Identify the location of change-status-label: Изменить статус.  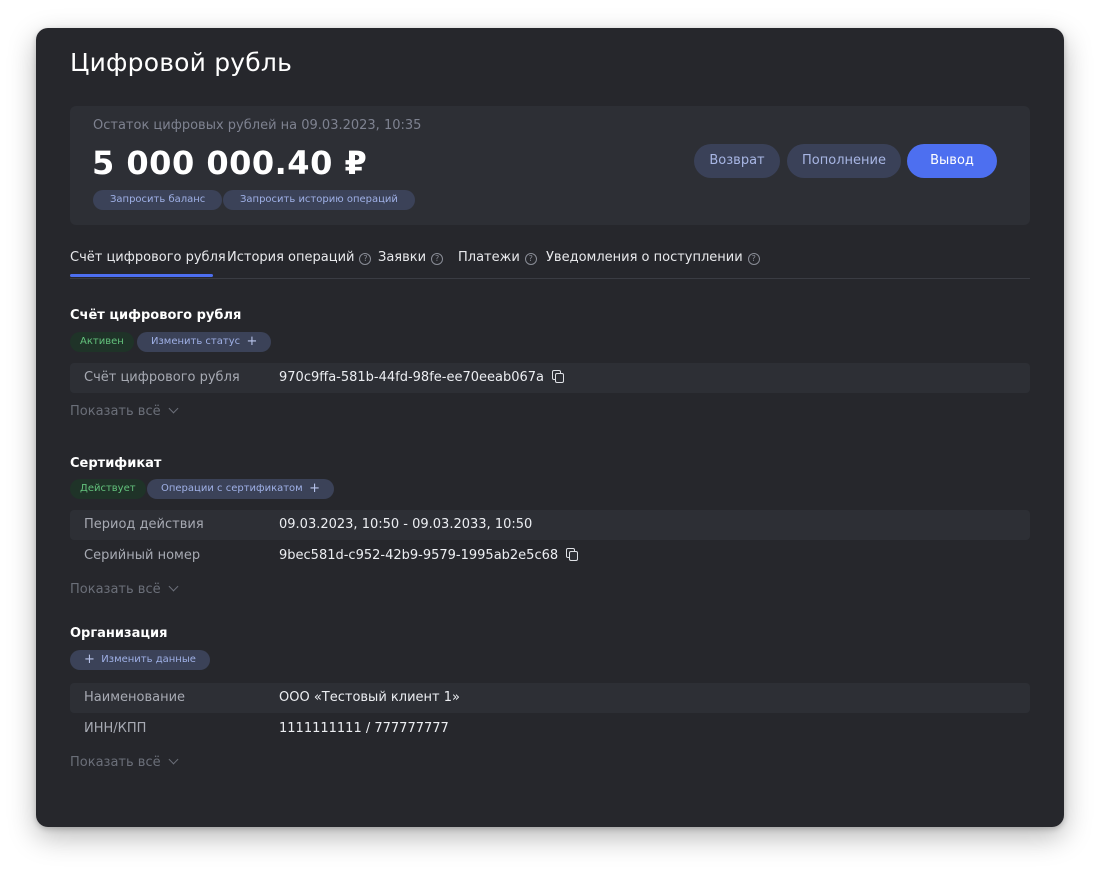
(196, 341).